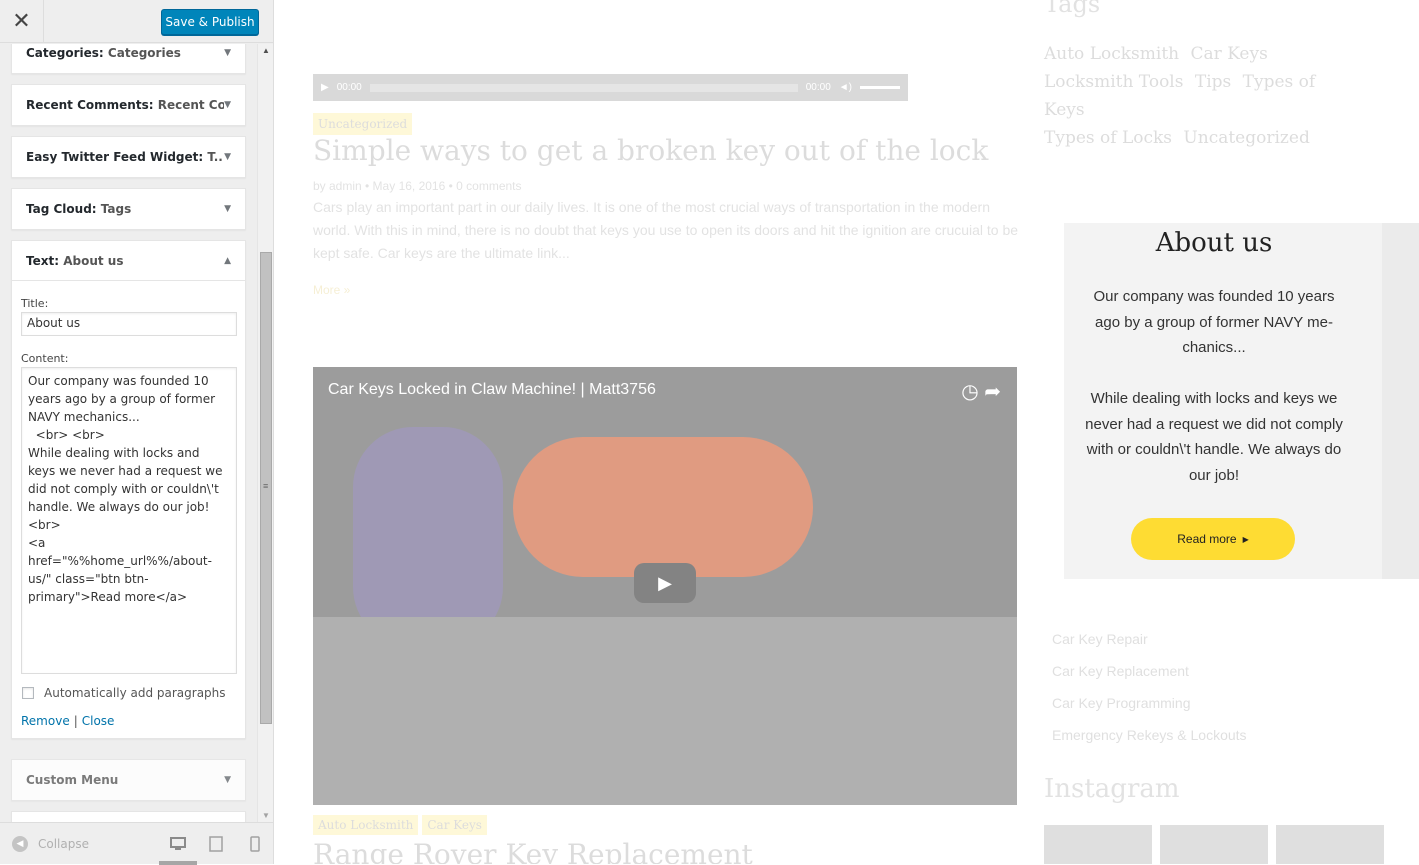  Describe the element at coordinates (136, 21) in the screenshot. I see `customizer-header: ✕ Save & Publish` at that location.